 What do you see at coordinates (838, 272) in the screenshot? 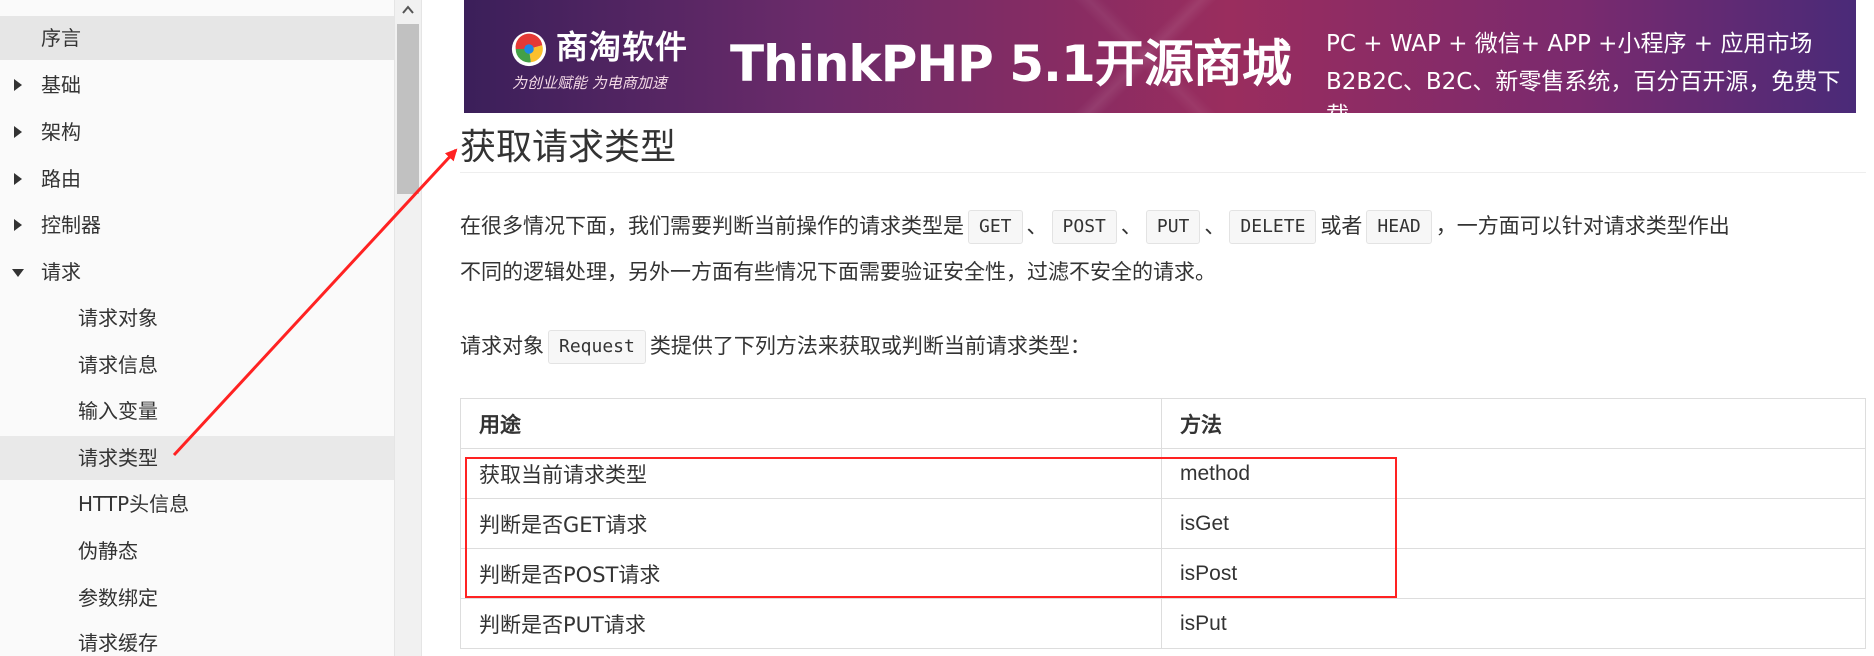
I see `paragraph-intro-line2: 不同的逻辑处理，另外一方面有些情况下面需要验证安全性，过滤不安全的请求。` at bounding box center [838, 272].